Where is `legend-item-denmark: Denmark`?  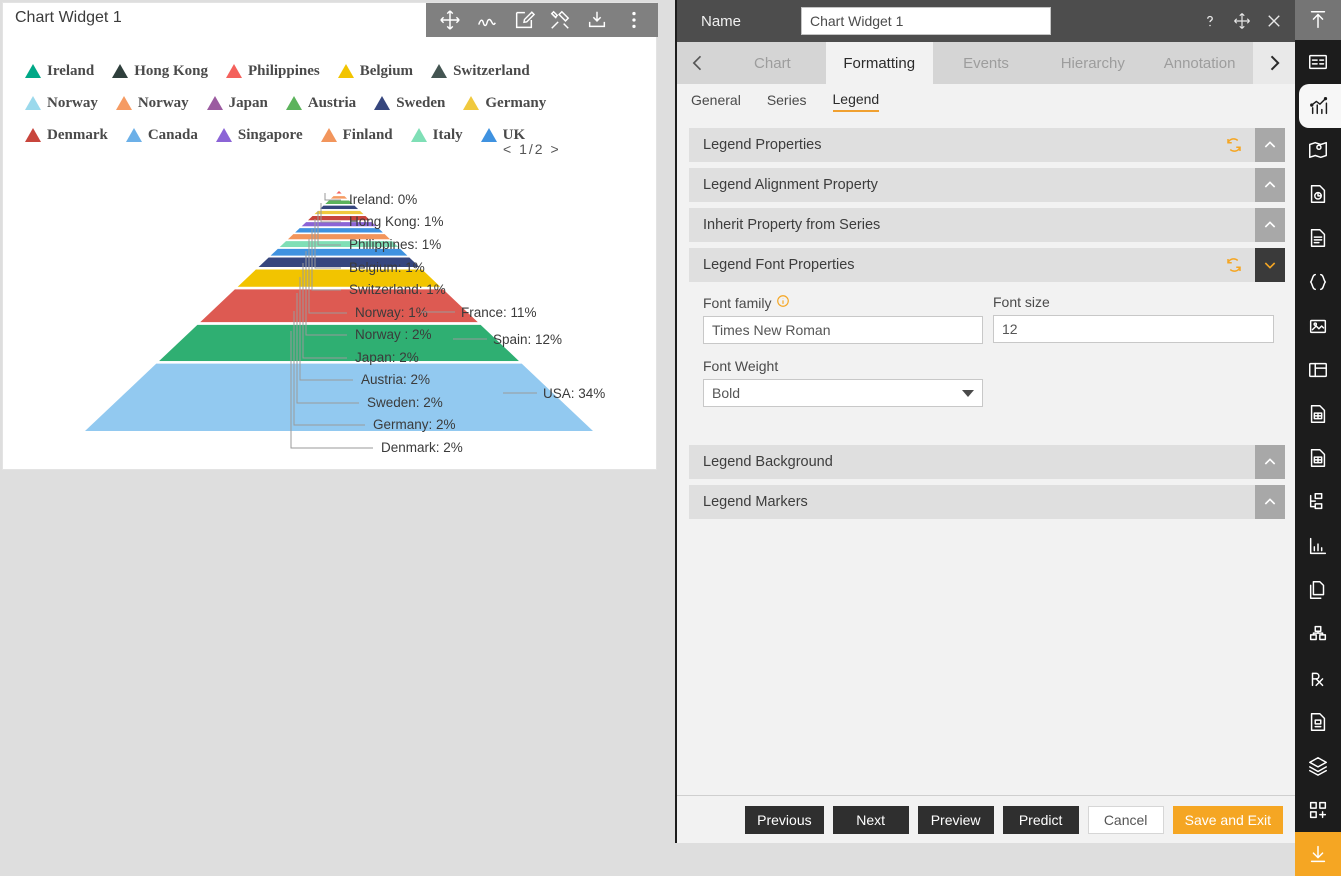 legend-item-denmark: Denmark is located at coordinates (66, 135).